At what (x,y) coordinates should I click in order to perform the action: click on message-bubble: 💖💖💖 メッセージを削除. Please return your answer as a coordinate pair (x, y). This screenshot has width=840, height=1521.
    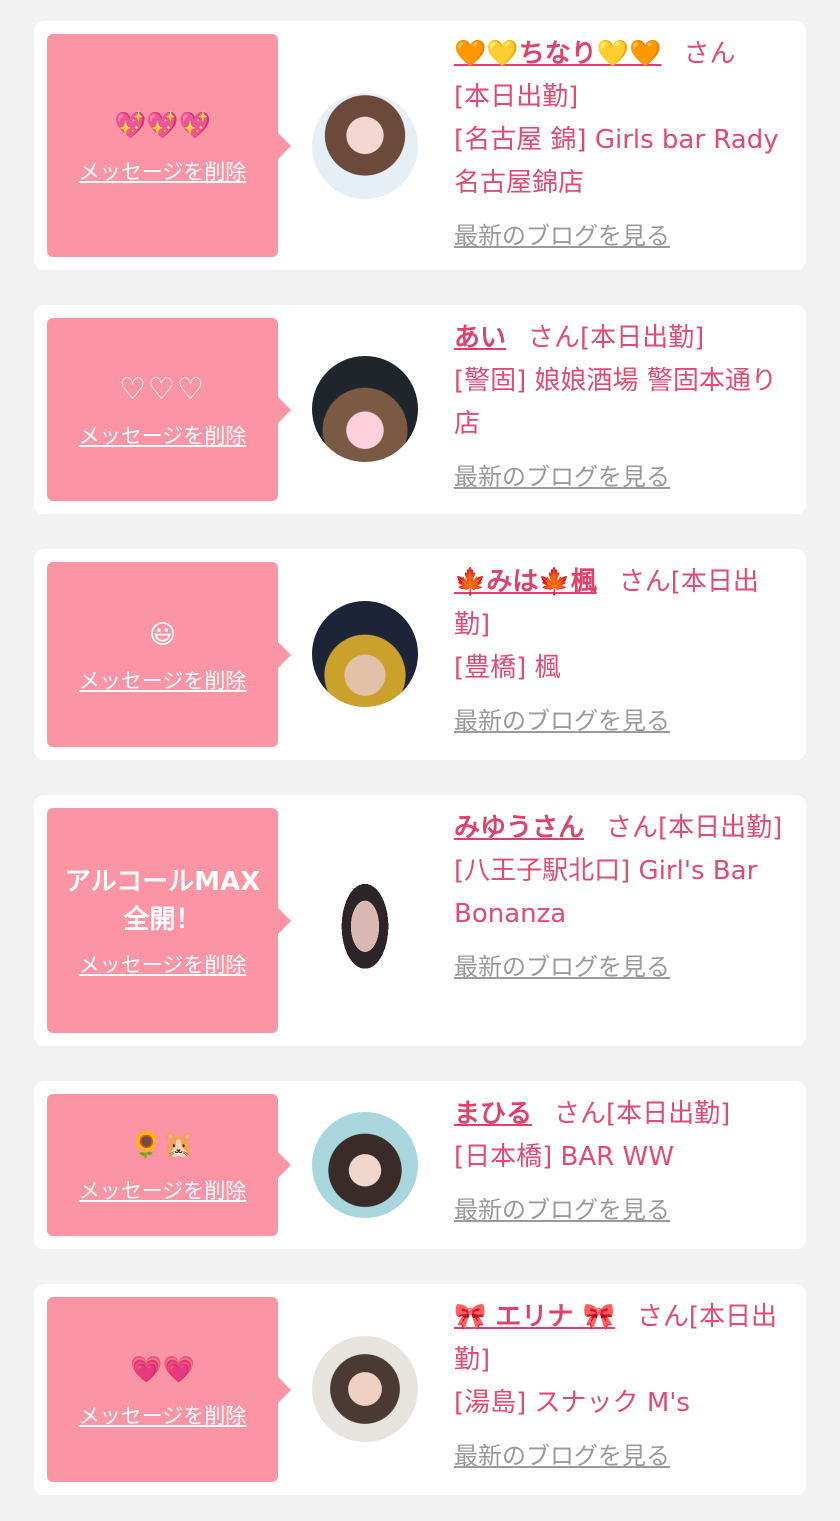
    Looking at the image, I should click on (169, 145).